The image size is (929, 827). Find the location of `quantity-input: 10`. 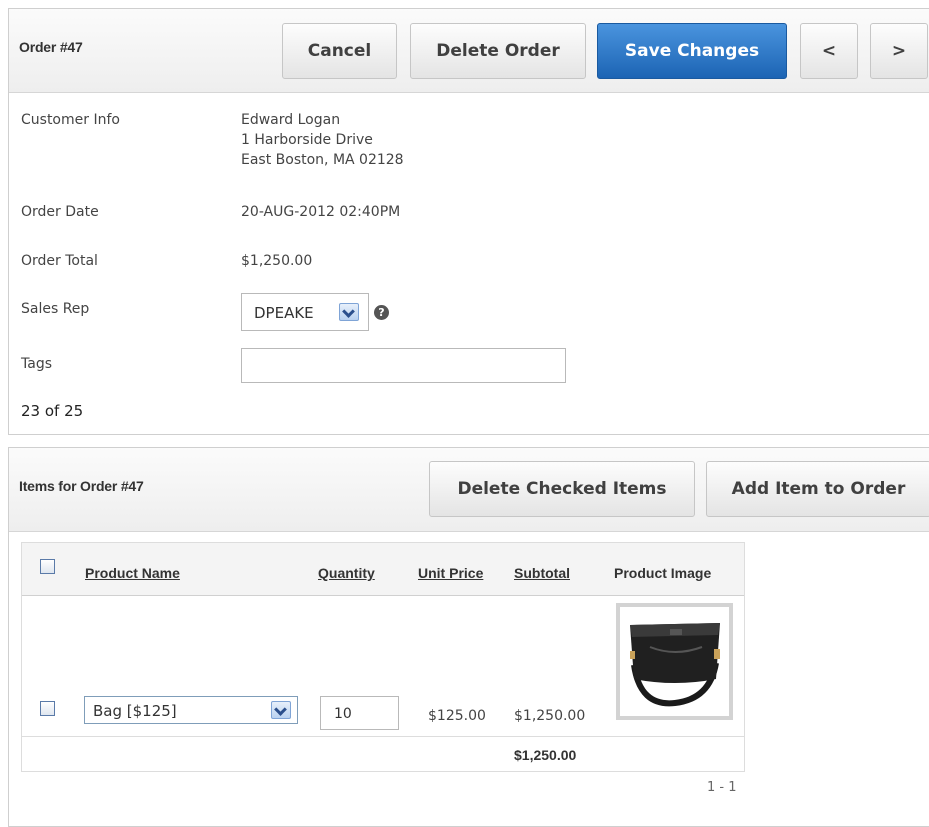

quantity-input: 10 is located at coordinates (359, 713).